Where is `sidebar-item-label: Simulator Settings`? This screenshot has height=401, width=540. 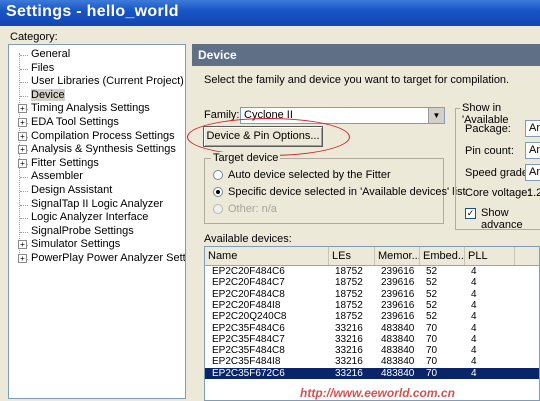
sidebar-item-label: Simulator Settings is located at coordinates (76, 244).